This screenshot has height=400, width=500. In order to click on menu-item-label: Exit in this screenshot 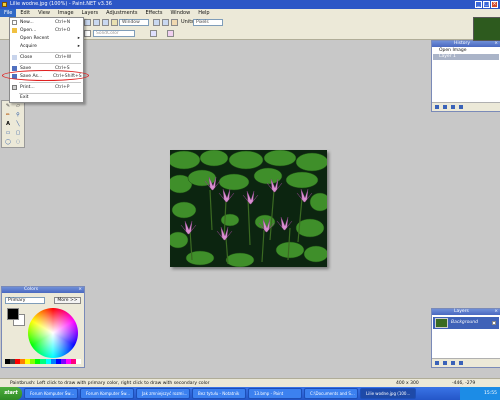, I will do `click(24, 97)`.